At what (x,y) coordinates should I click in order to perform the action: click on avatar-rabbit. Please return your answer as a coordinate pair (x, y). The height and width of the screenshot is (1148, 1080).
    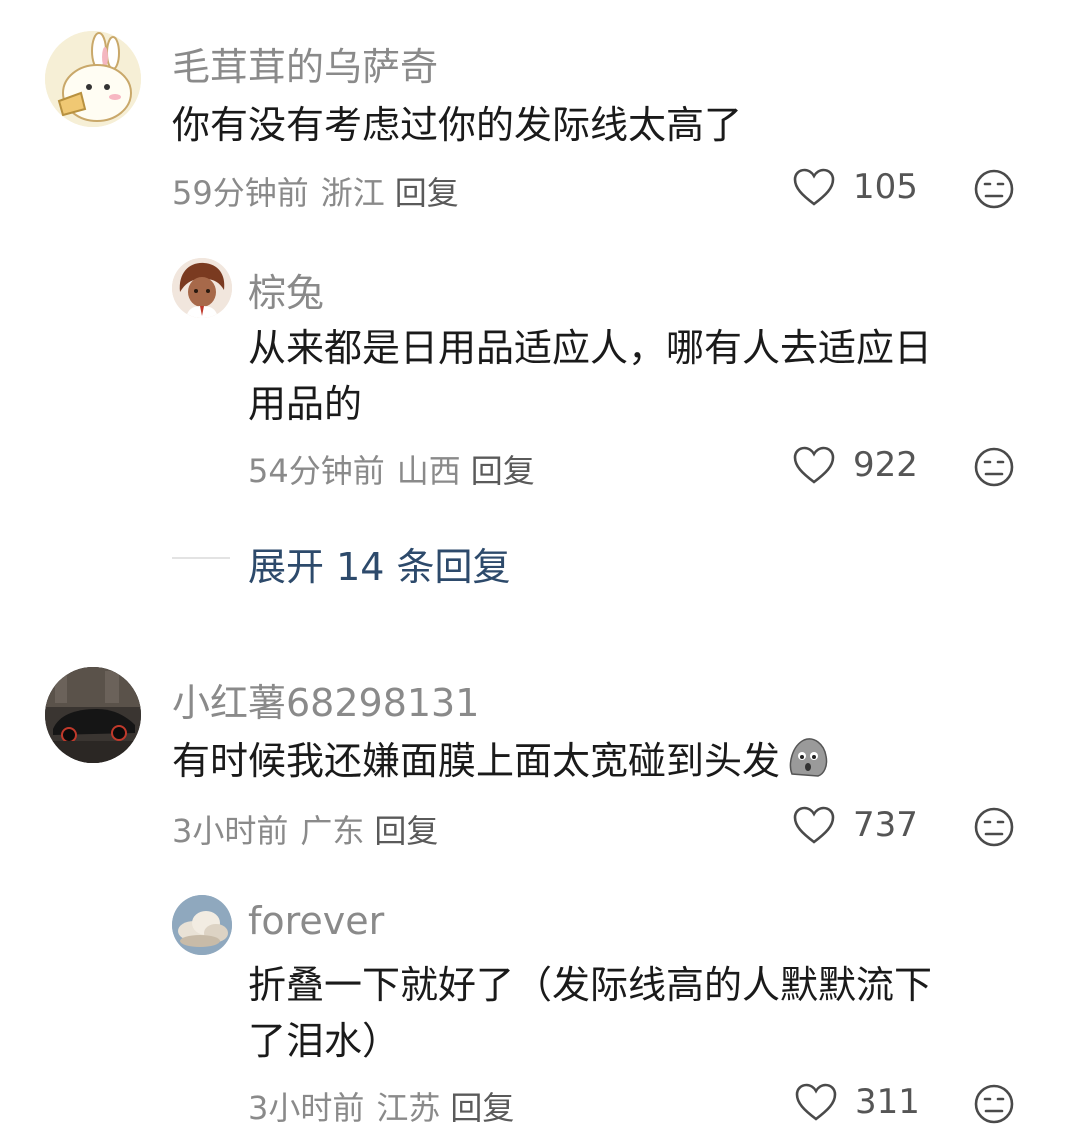
    Looking at the image, I should click on (93, 79).